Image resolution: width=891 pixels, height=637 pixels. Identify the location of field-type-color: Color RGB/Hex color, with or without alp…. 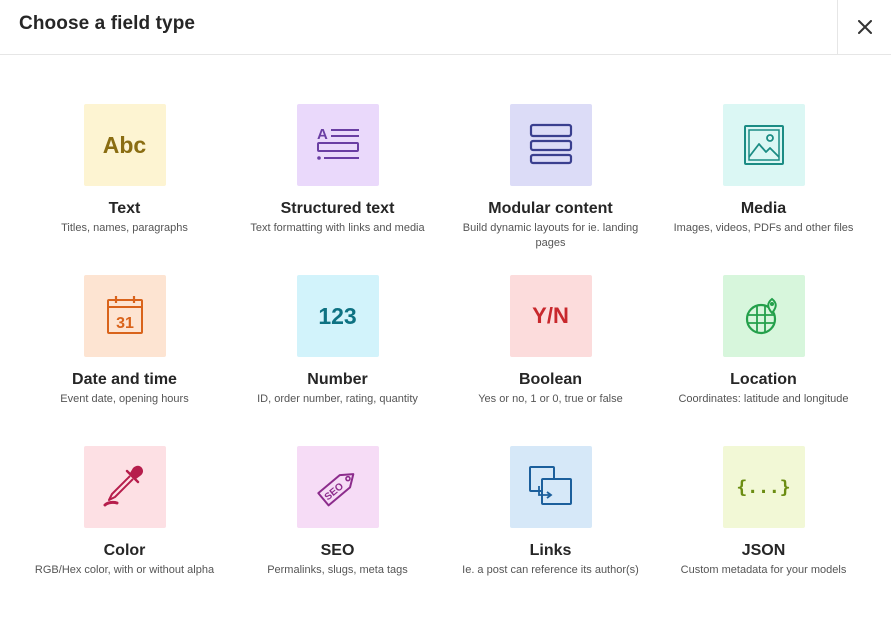
(124, 531).